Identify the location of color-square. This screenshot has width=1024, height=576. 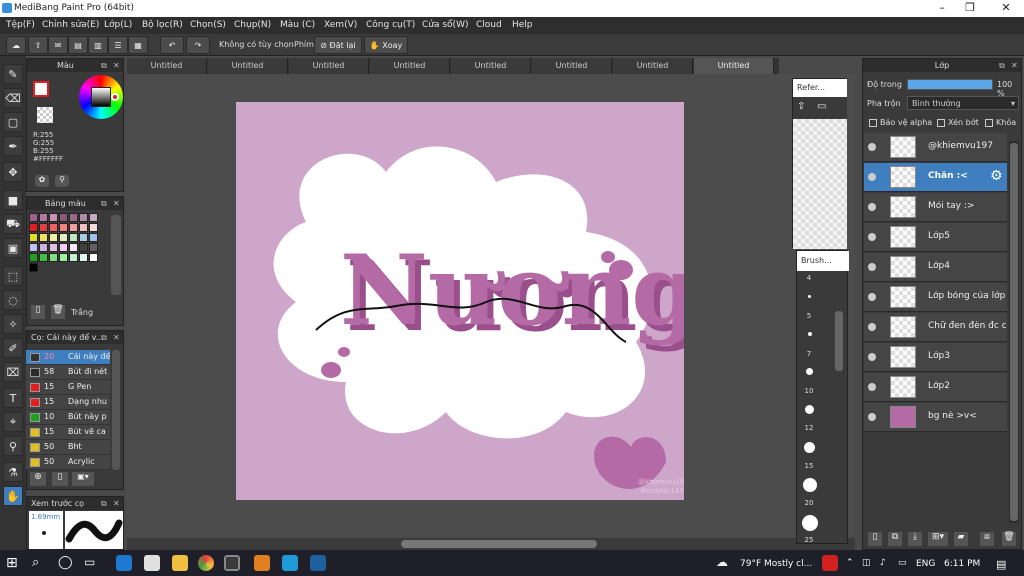
(101, 97).